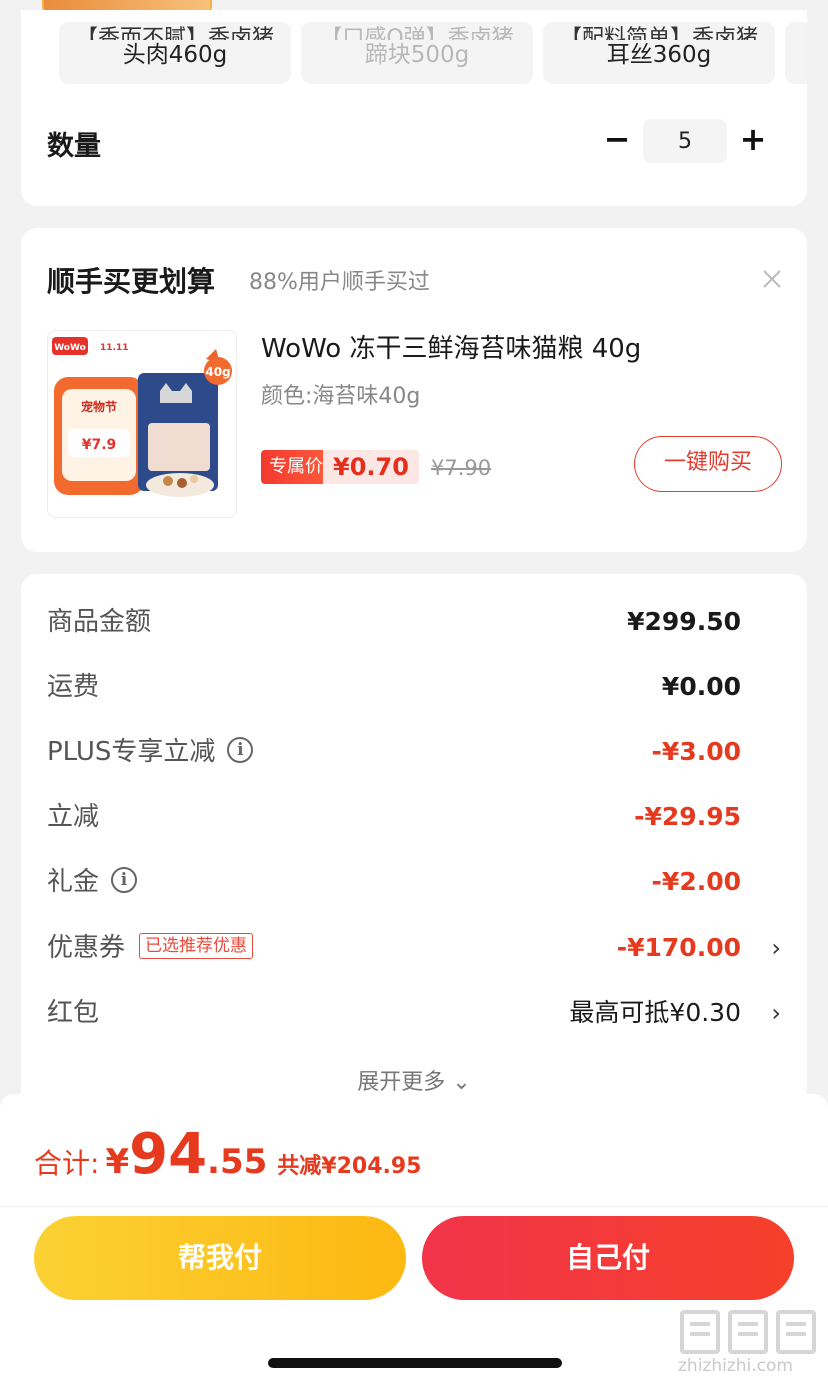 This screenshot has height=1385, width=828. Describe the element at coordinates (341, 396) in the screenshot. I see `upsell-product-spec: 颜色:海苔味40g` at that location.